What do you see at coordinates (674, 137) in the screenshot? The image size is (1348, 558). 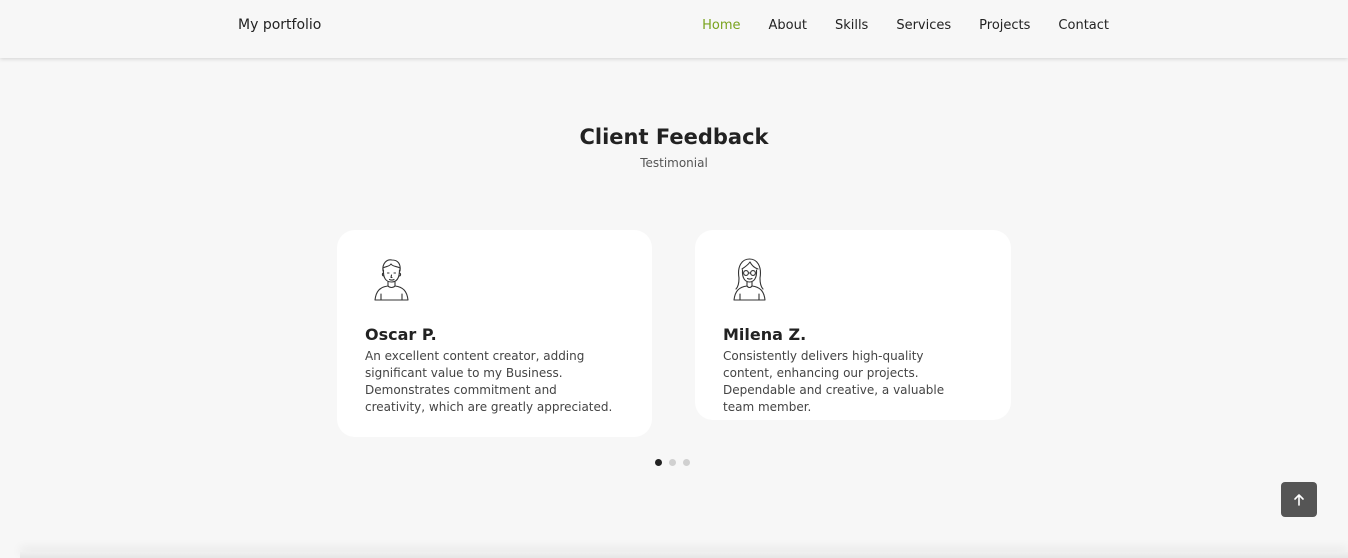 I see `section-title: Client Feedback` at bounding box center [674, 137].